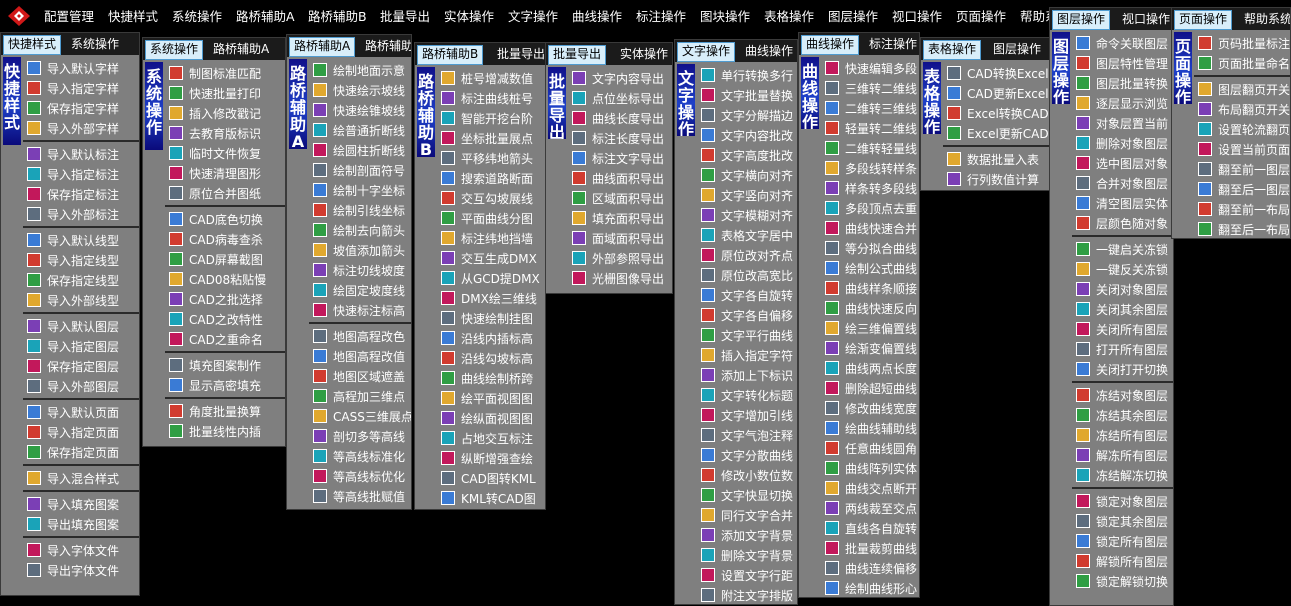 The height and width of the screenshot is (606, 1291). What do you see at coordinates (491, 258) in the screenshot?
I see `tool-item: 交互生成DMX` at bounding box center [491, 258].